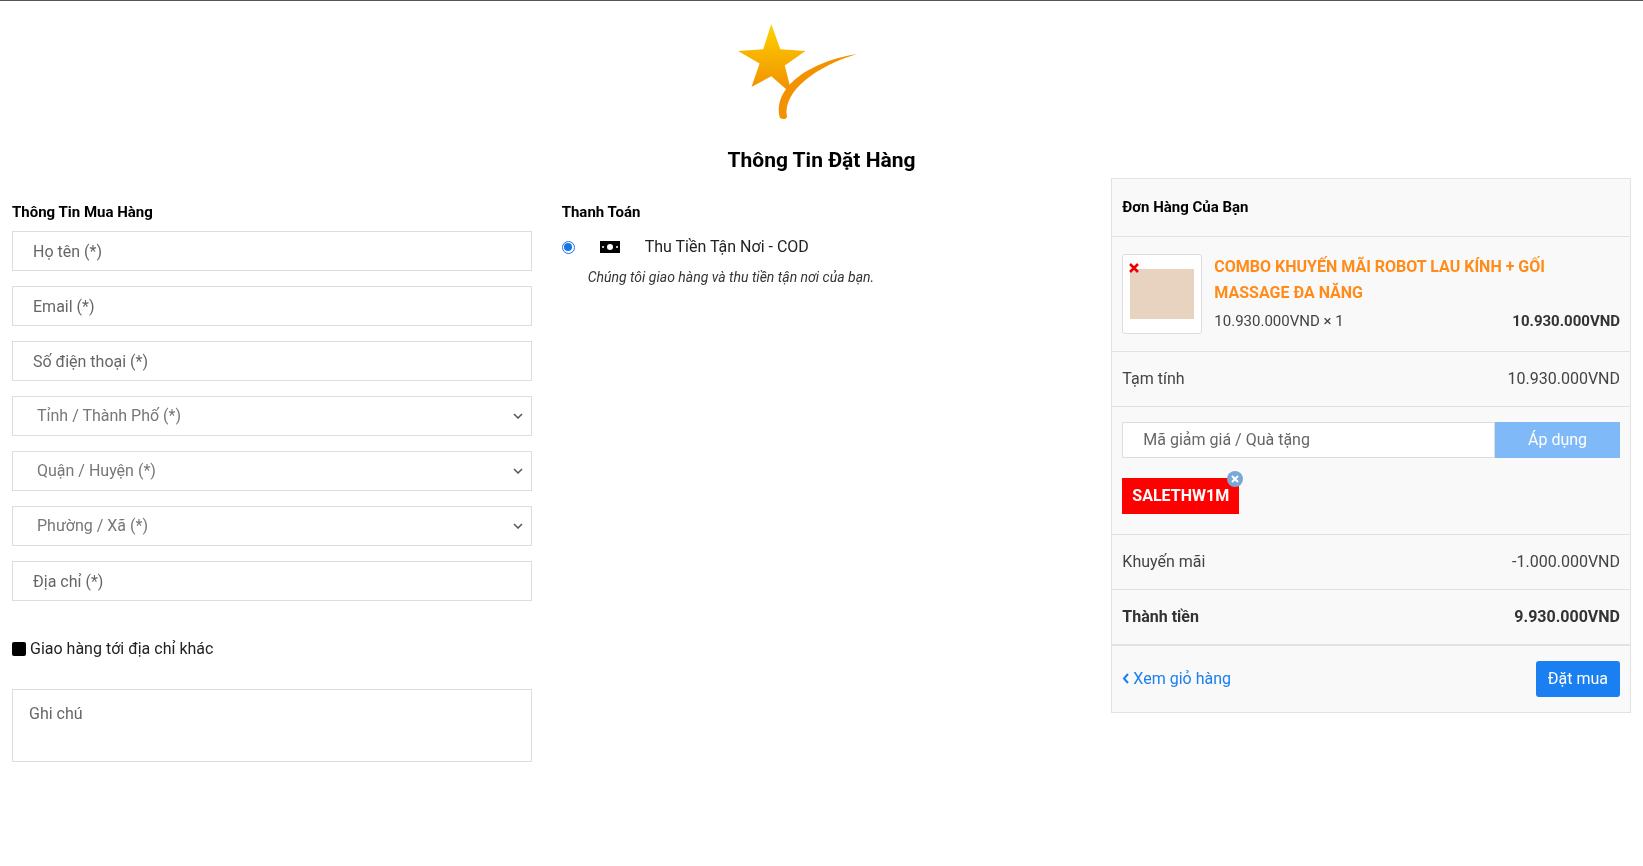 Image resolution: width=1643 pixels, height=866 pixels. I want to click on page-title: Thông Tin Đặt Hàng, so click(821, 160).